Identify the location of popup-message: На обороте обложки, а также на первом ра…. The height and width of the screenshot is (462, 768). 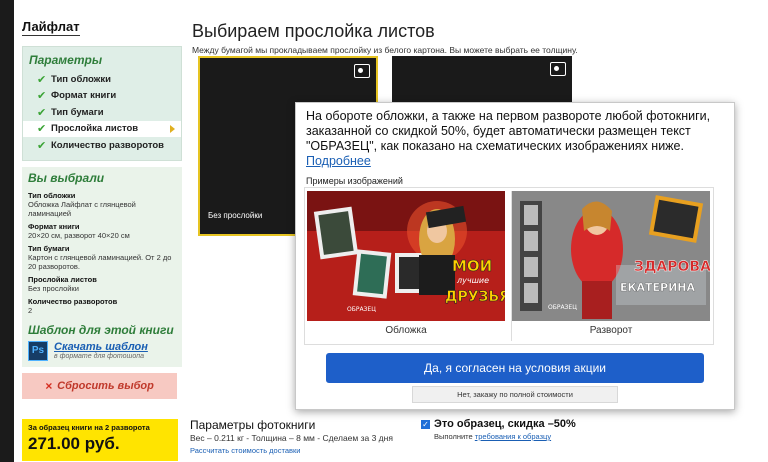
(508, 131).